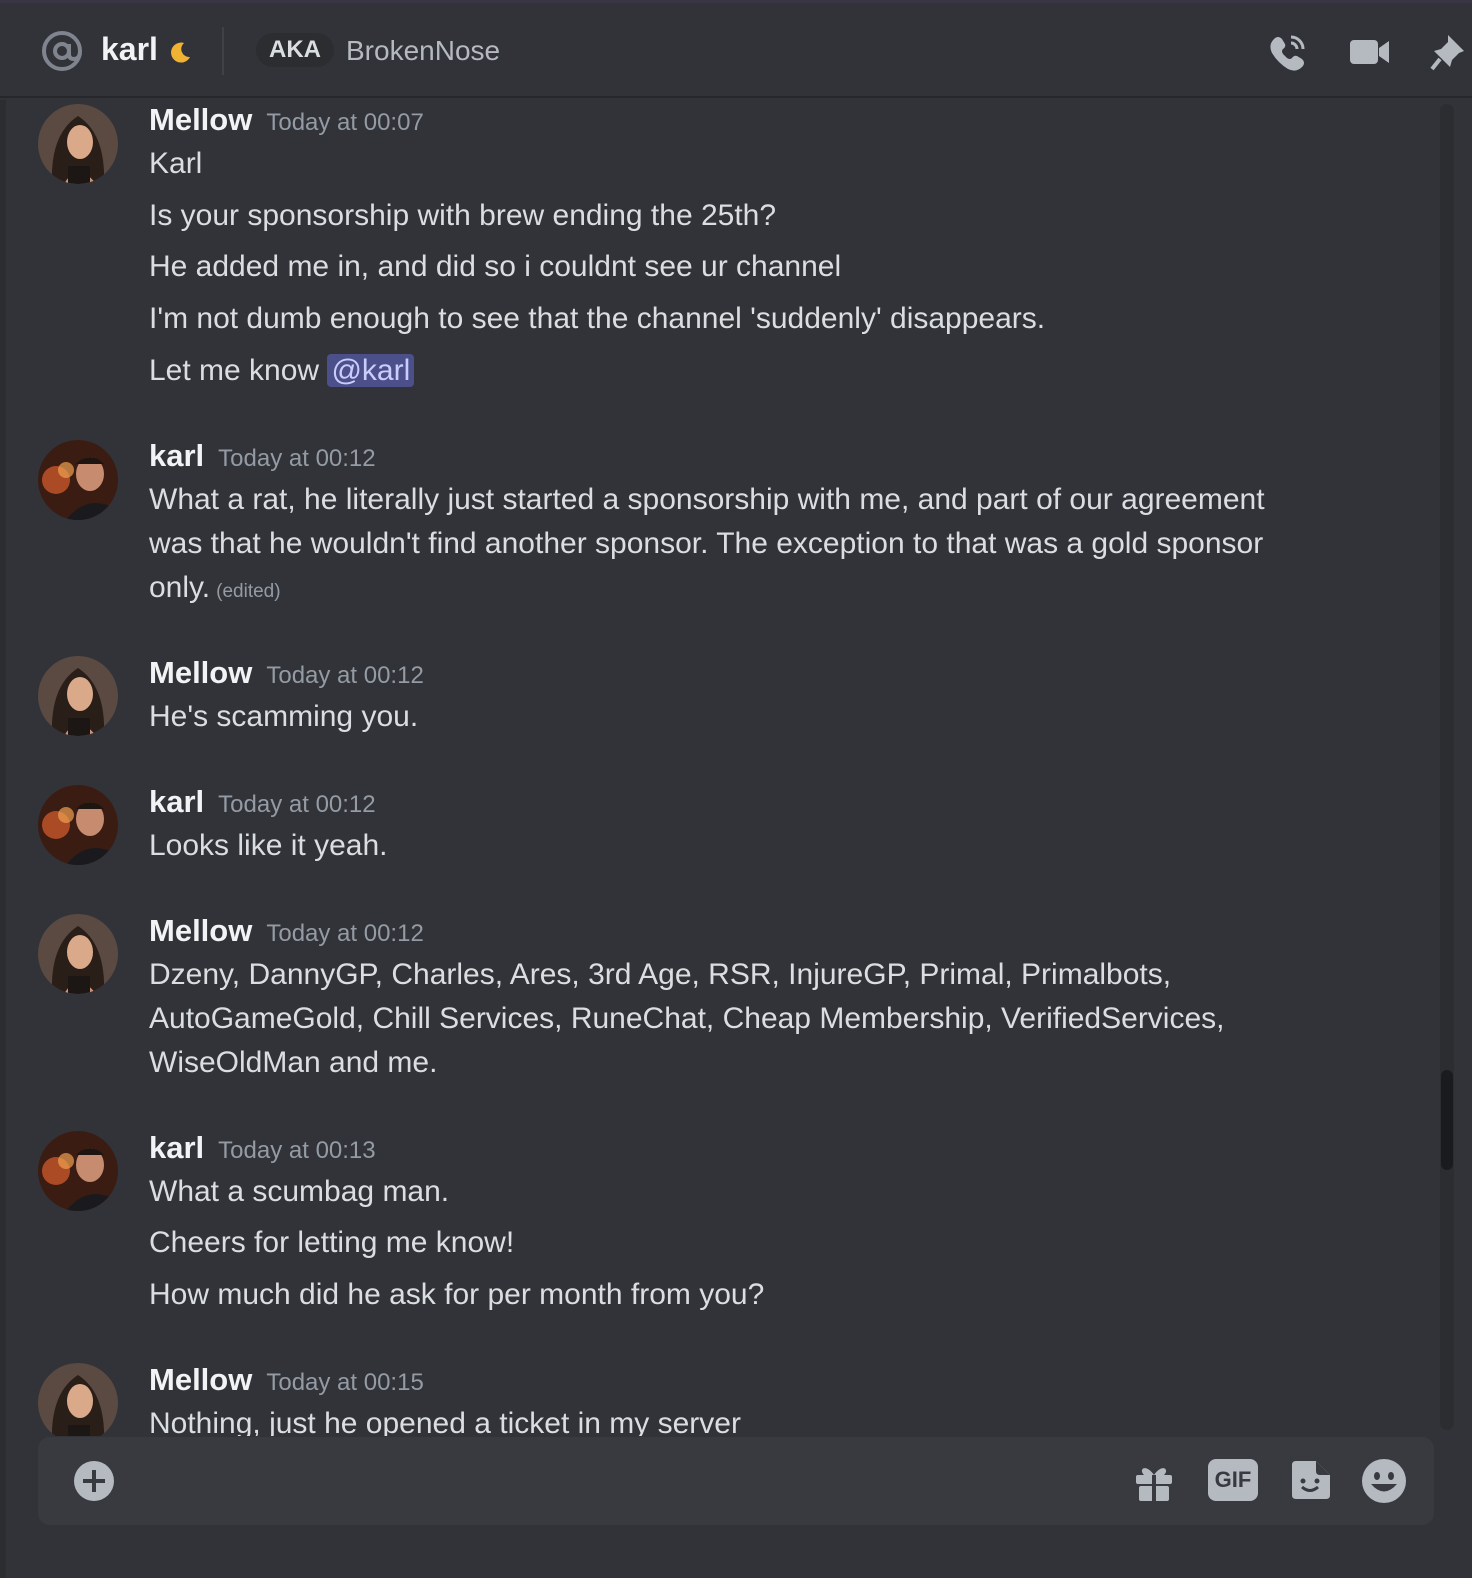  I want to click on aka-name: BrokenNose, so click(423, 50).